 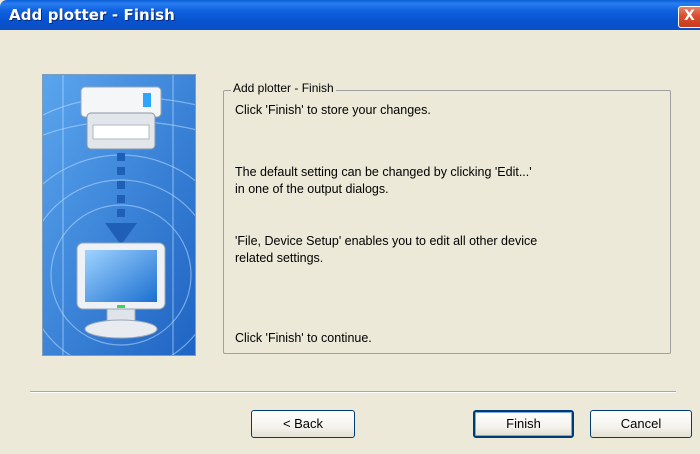 I want to click on message-line-edit-2: in one of the output dialogs., so click(x=312, y=189).